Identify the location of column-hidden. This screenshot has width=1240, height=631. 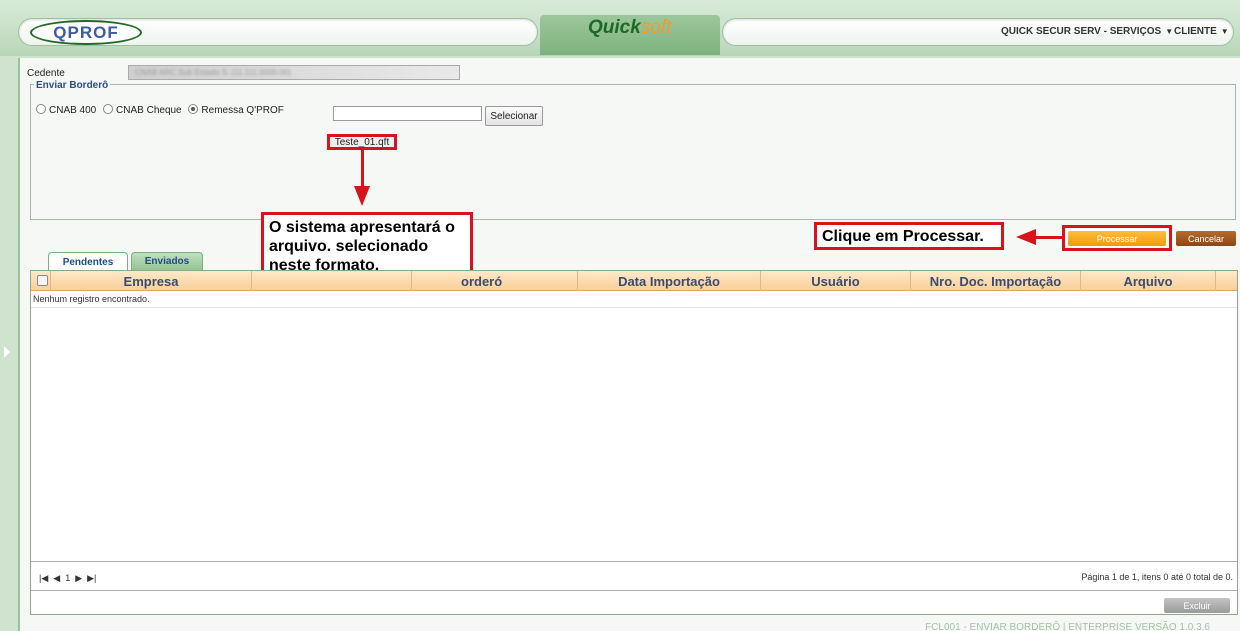
(332, 281).